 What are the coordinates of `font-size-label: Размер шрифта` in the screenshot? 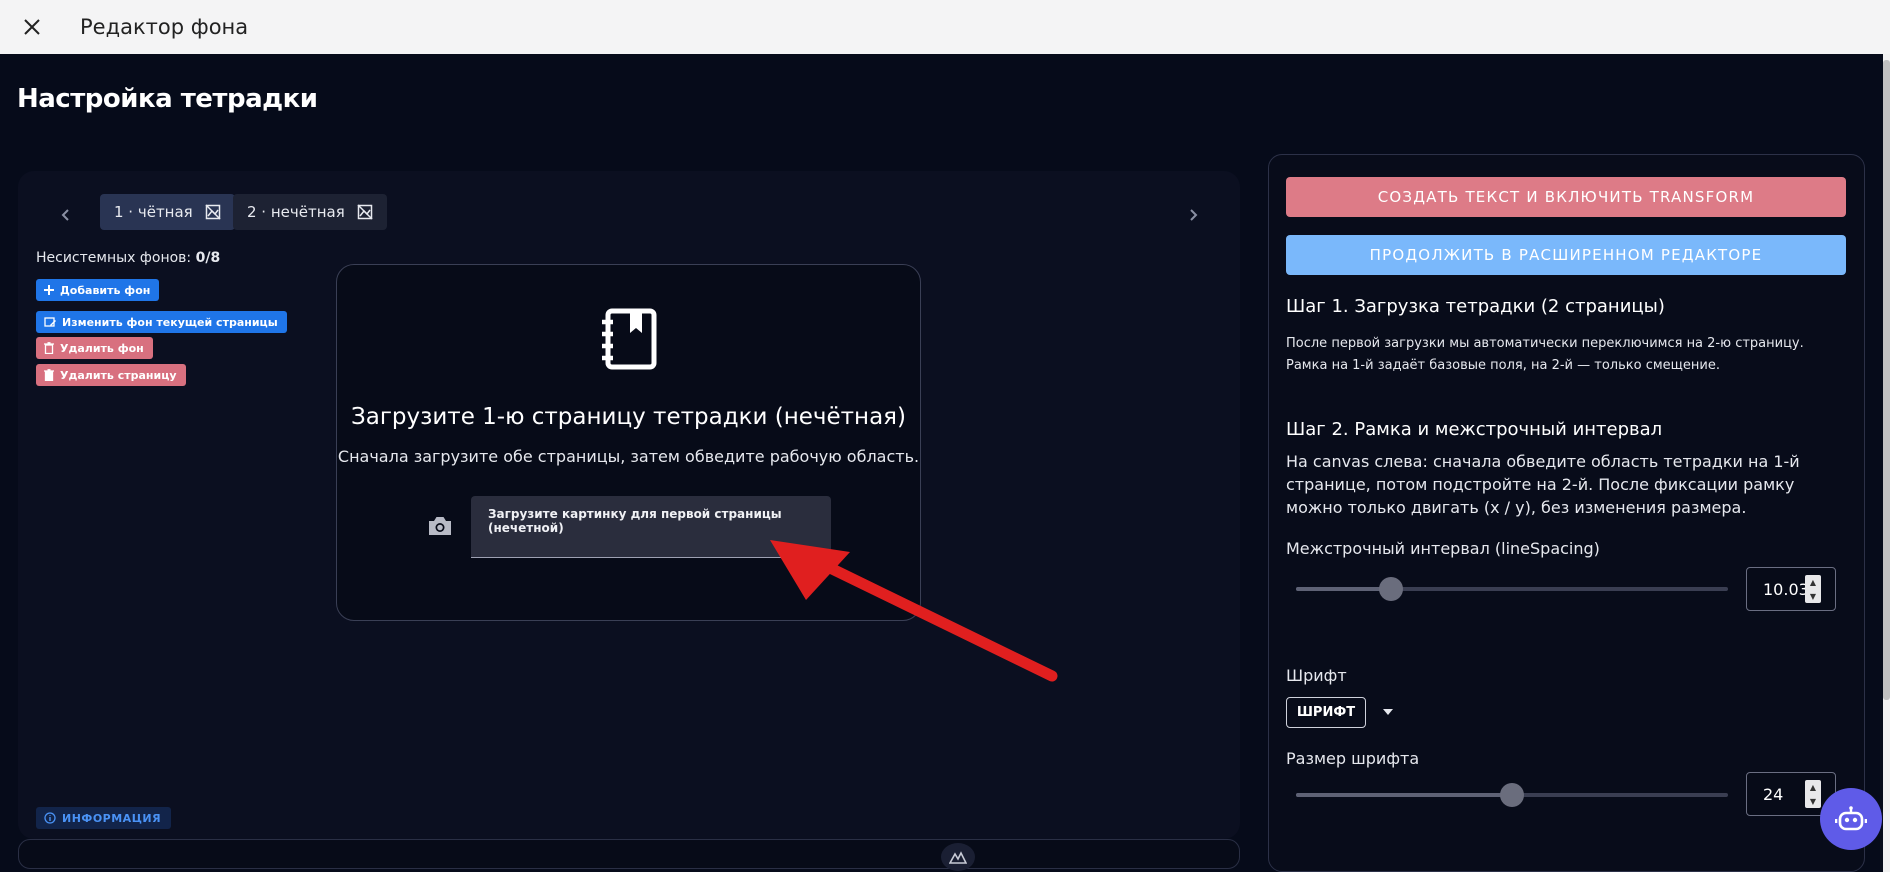 It's located at (1353, 758).